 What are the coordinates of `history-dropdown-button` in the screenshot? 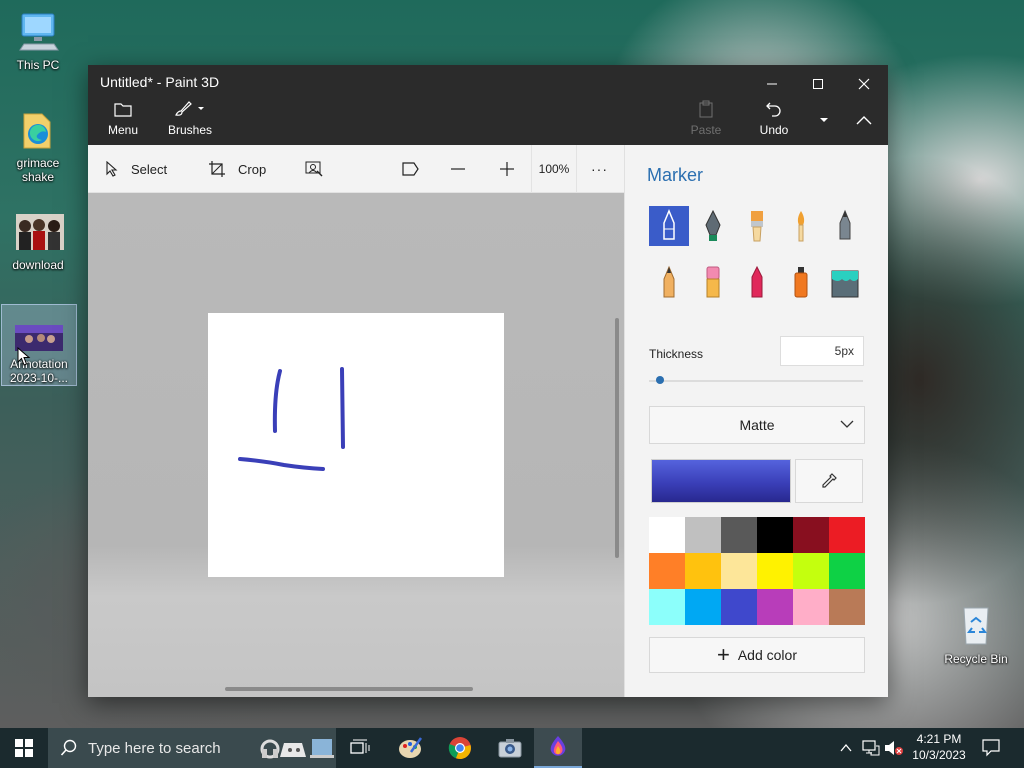 It's located at (824, 120).